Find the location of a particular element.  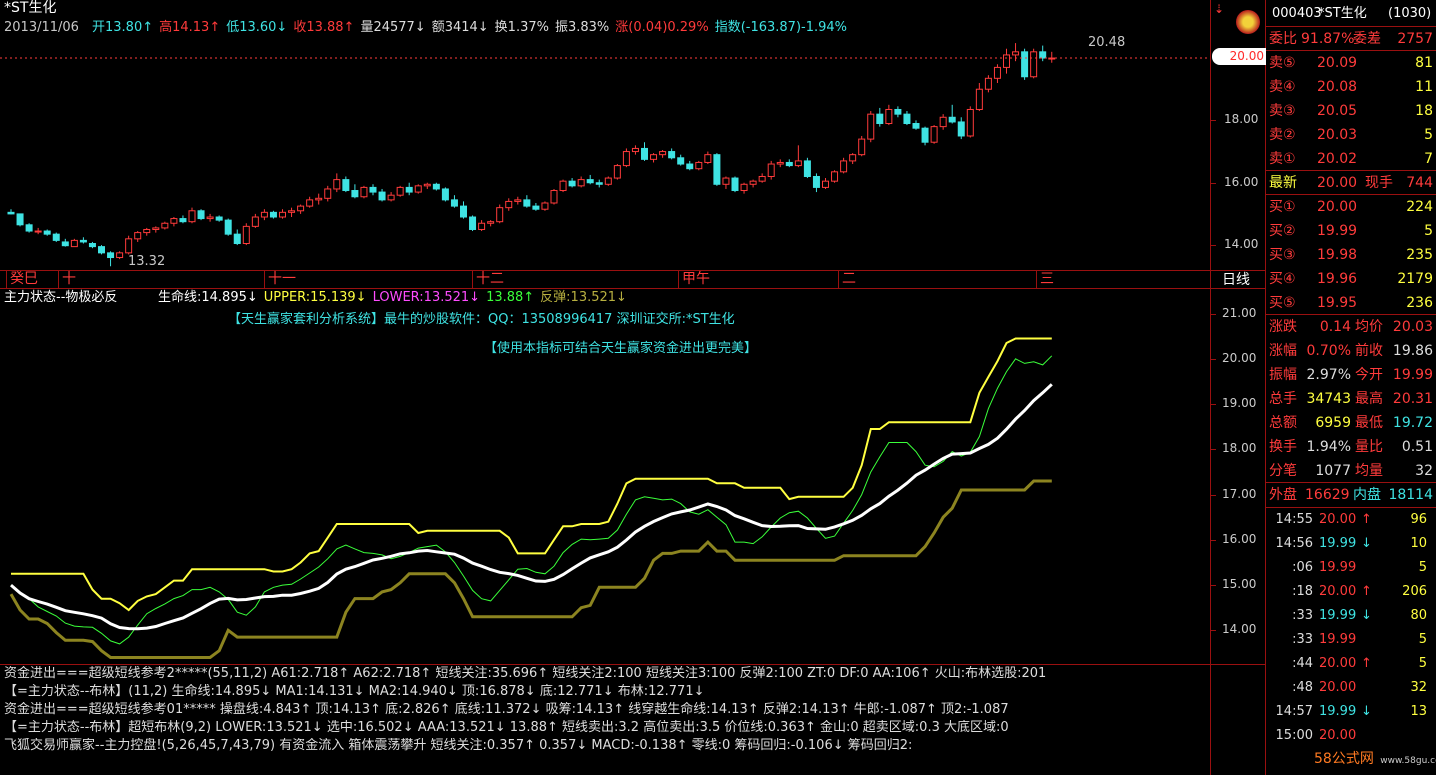

buy-label: 买⑤ is located at coordinates (1282, 303).